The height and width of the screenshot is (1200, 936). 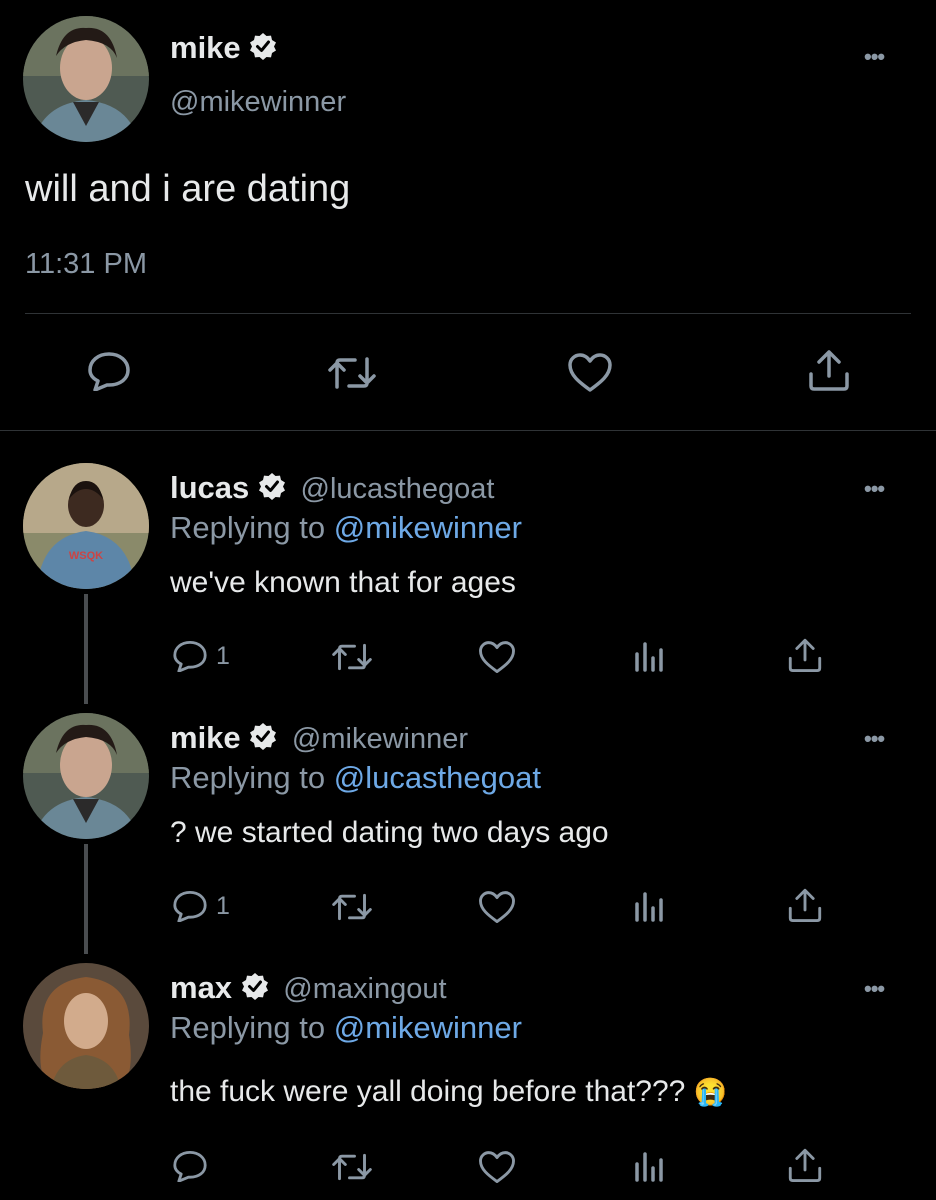 What do you see at coordinates (188, 189) in the screenshot?
I see `tweet-text: will and i are dating` at bounding box center [188, 189].